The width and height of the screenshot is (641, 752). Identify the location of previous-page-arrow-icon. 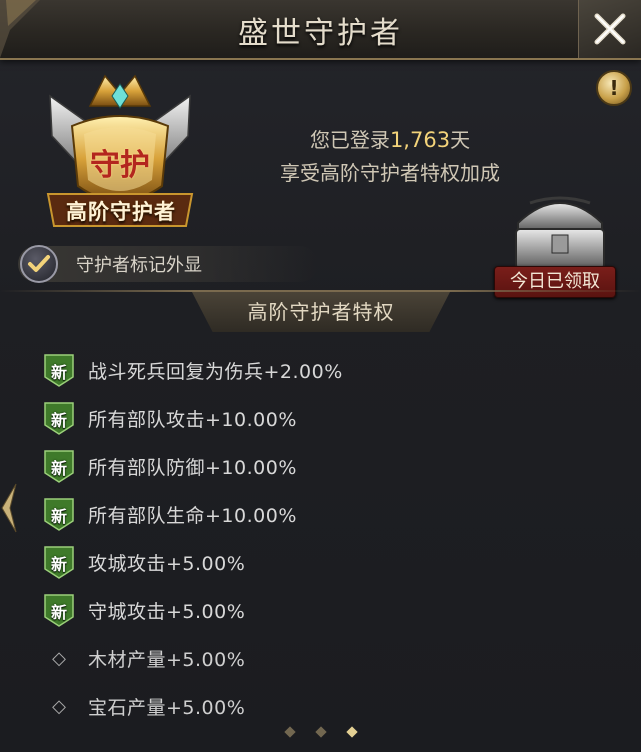
(9, 508).